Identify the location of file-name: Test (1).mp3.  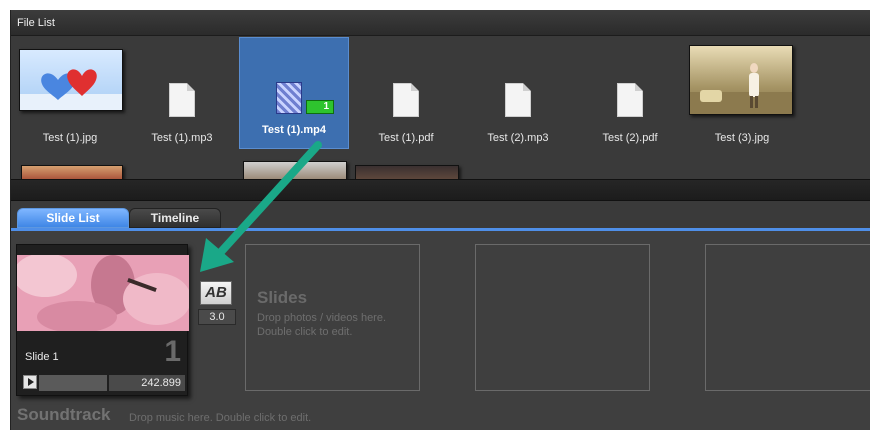
(182, 138).